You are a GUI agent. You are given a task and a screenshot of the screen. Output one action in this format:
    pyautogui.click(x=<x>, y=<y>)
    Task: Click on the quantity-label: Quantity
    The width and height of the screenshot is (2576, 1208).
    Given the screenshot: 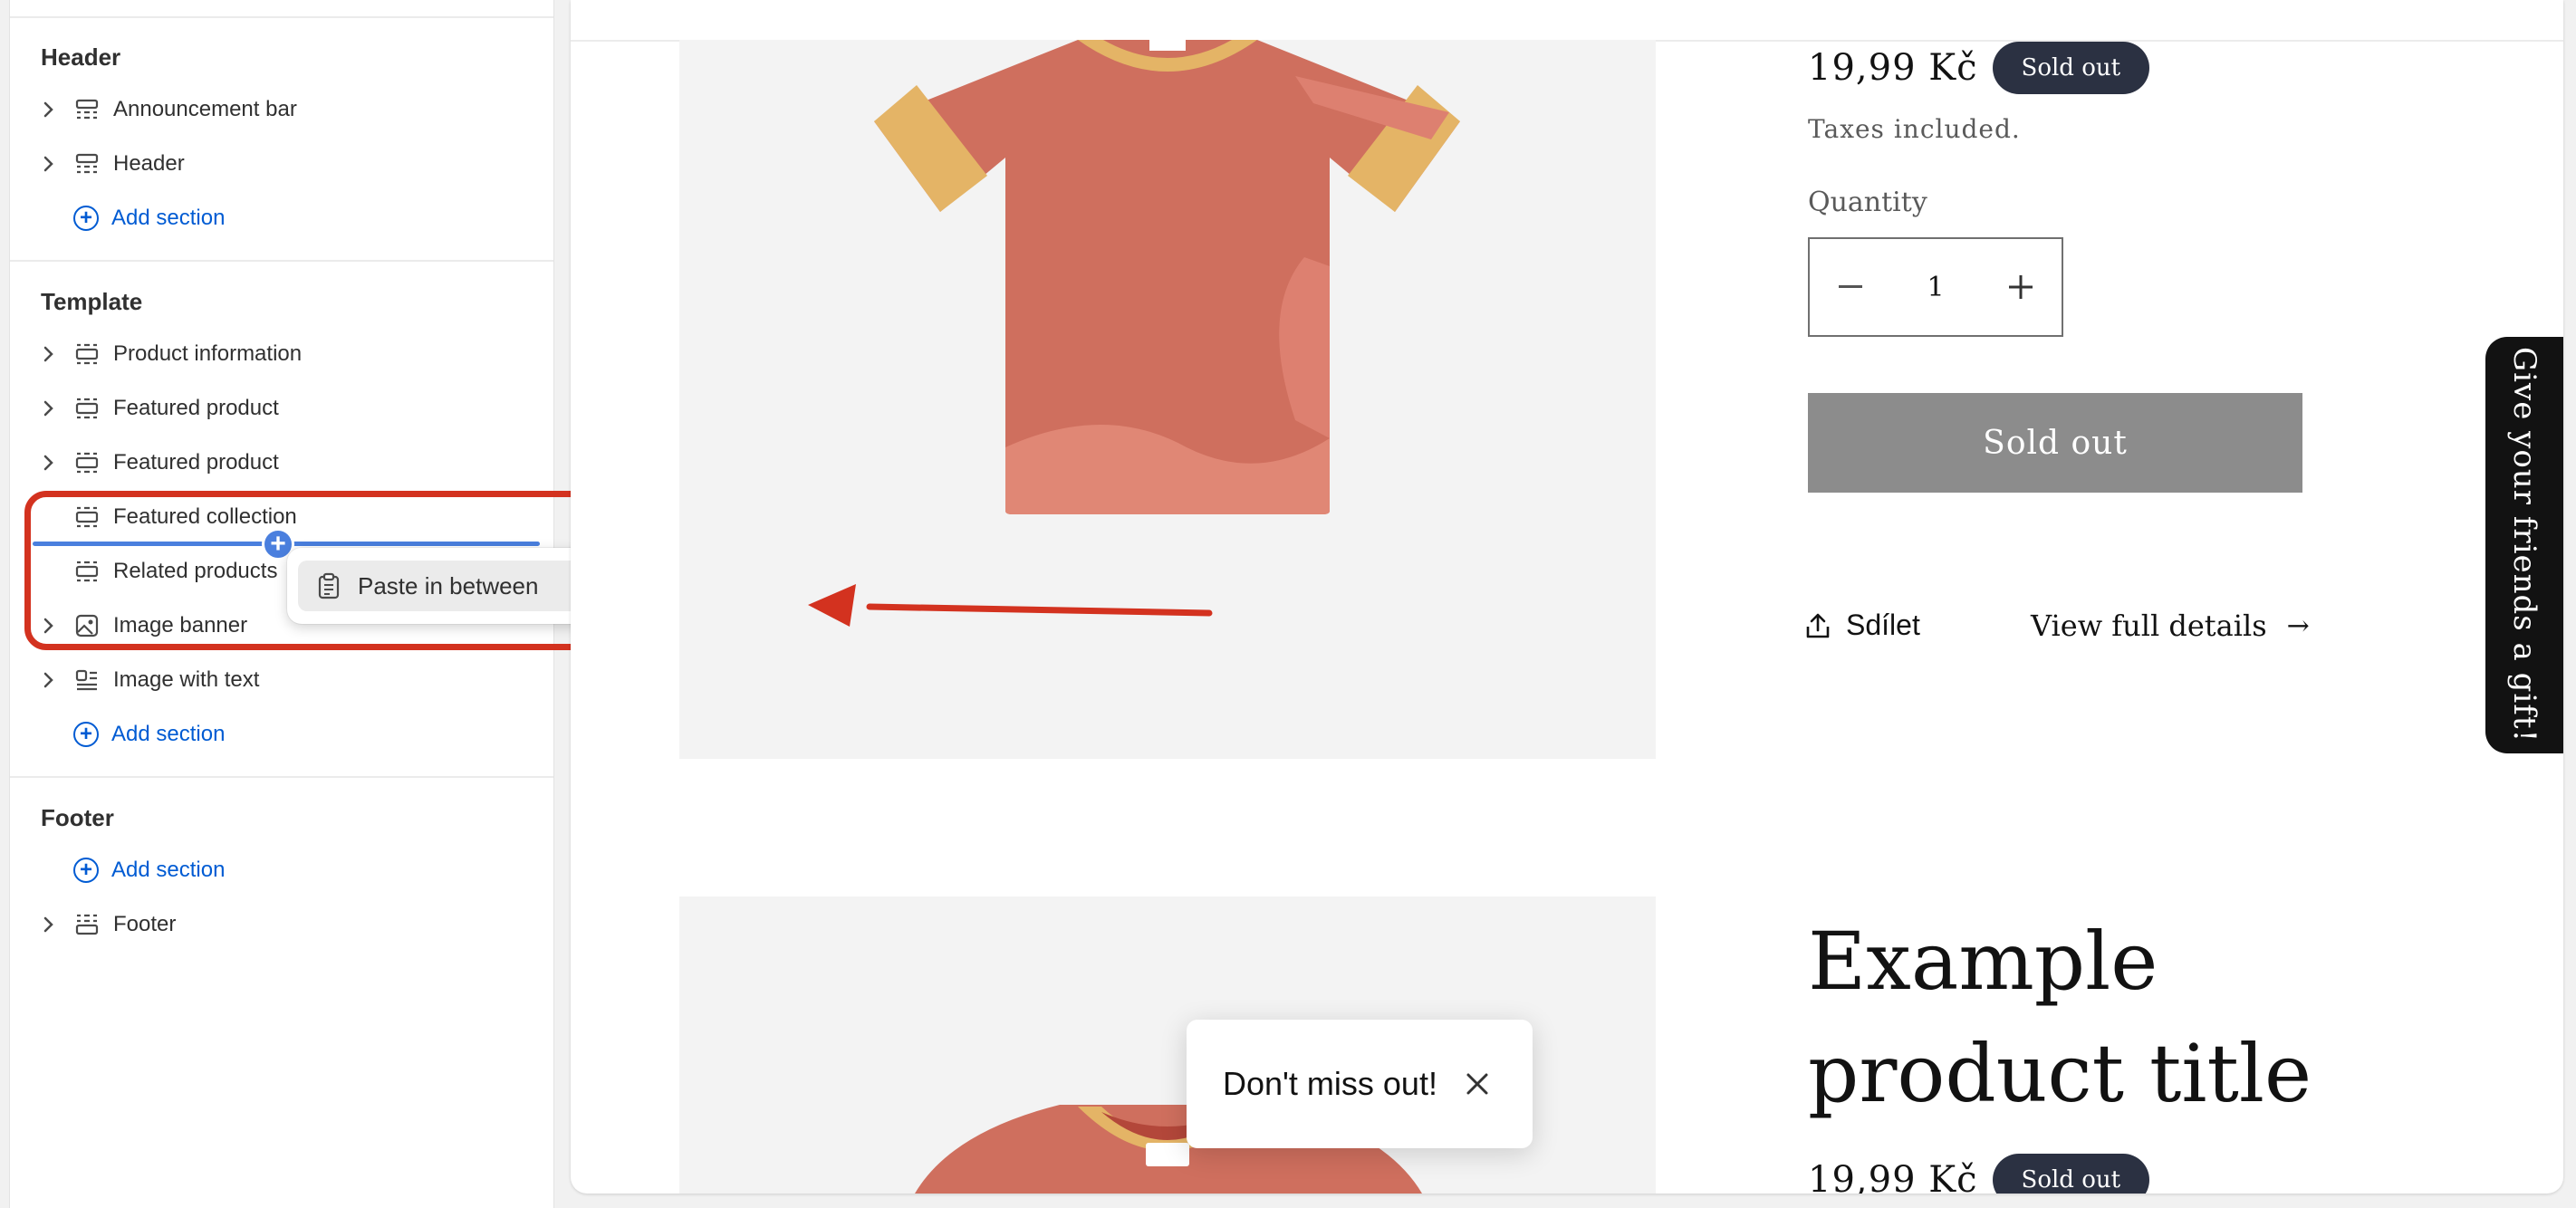 What is the action you would take?
    pyautogui.click(x=1867, y=202)
    